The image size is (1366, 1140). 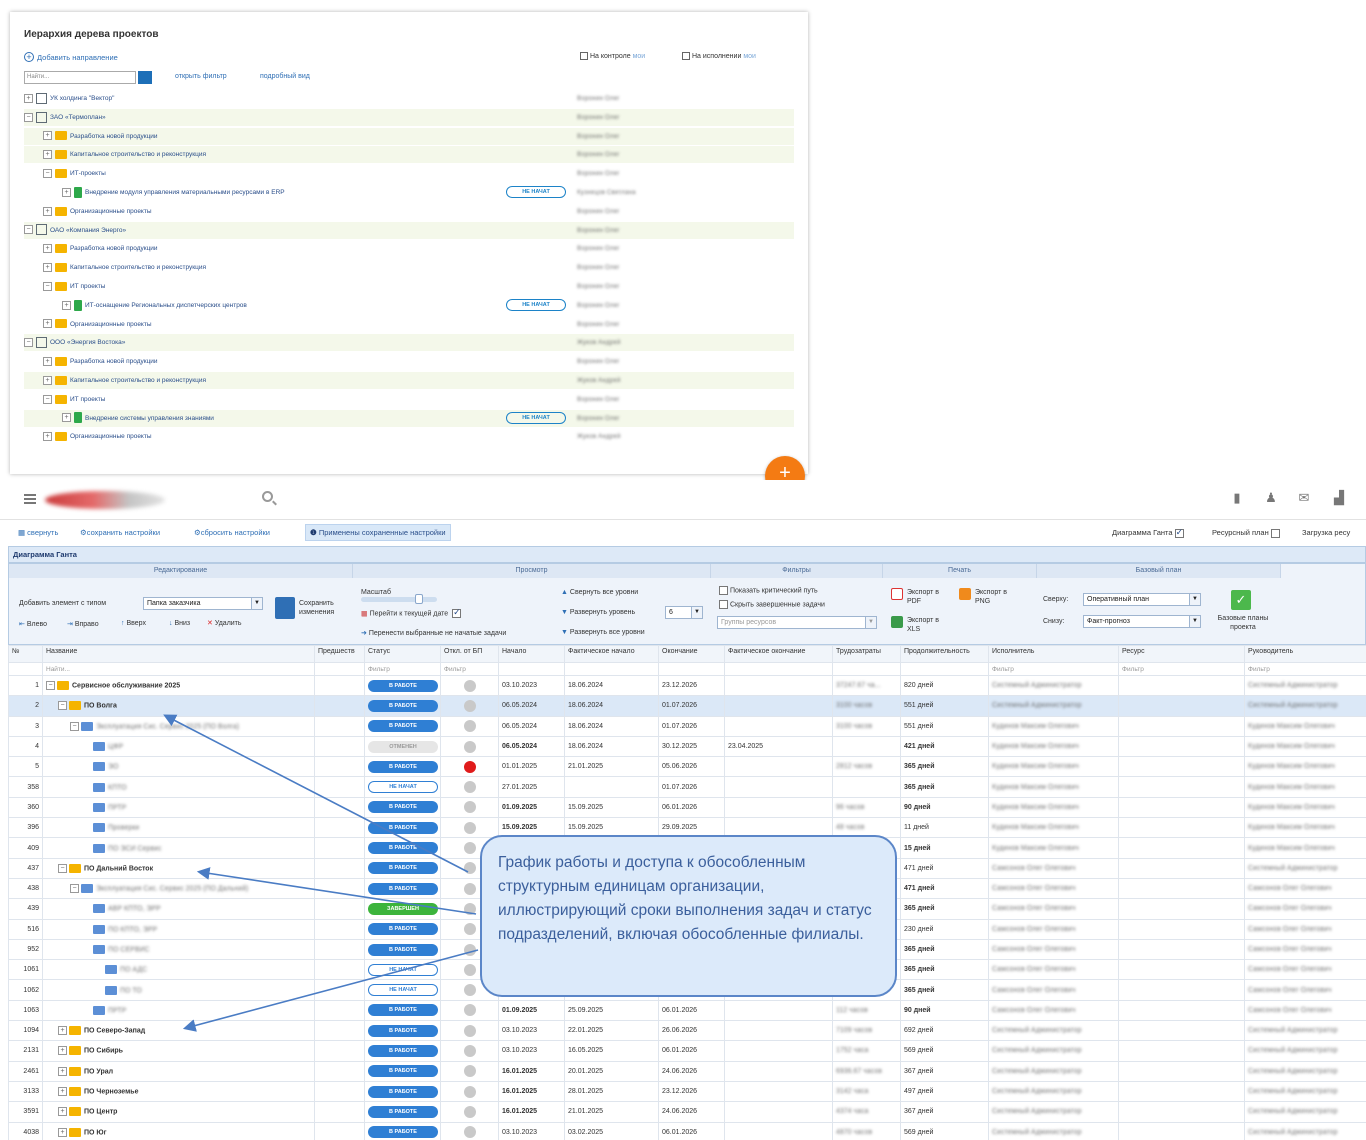 I want to click on arrow-to-far-east, so click(x=336, y=891).